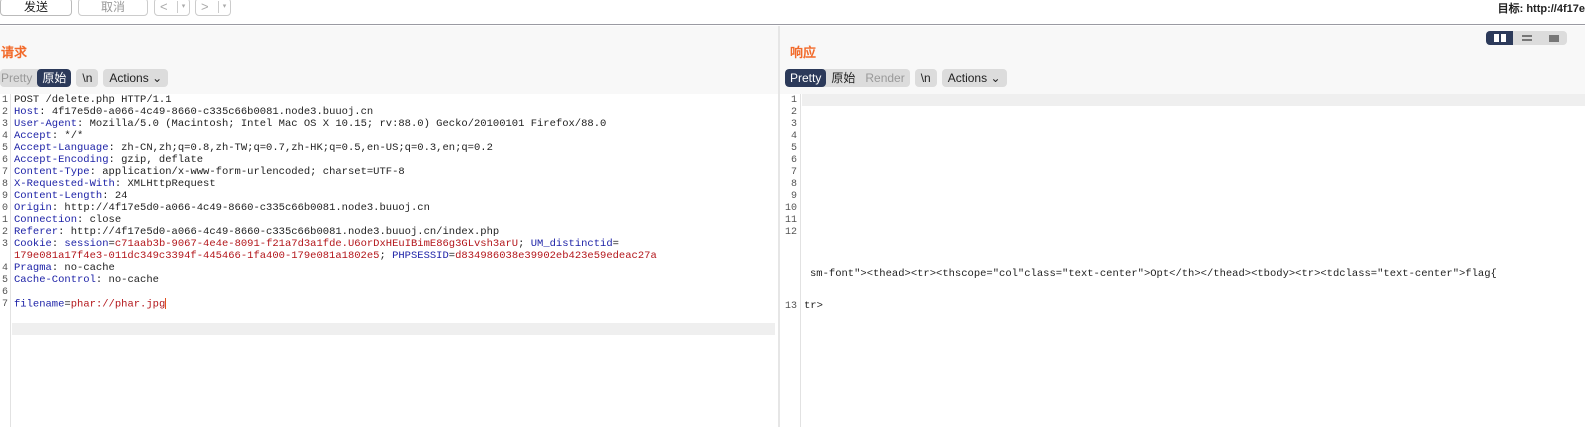  What do you see at coordinates (33, 244) in the screenshot?
I see `header-name: Cookie` at bounding box center [33, 244].